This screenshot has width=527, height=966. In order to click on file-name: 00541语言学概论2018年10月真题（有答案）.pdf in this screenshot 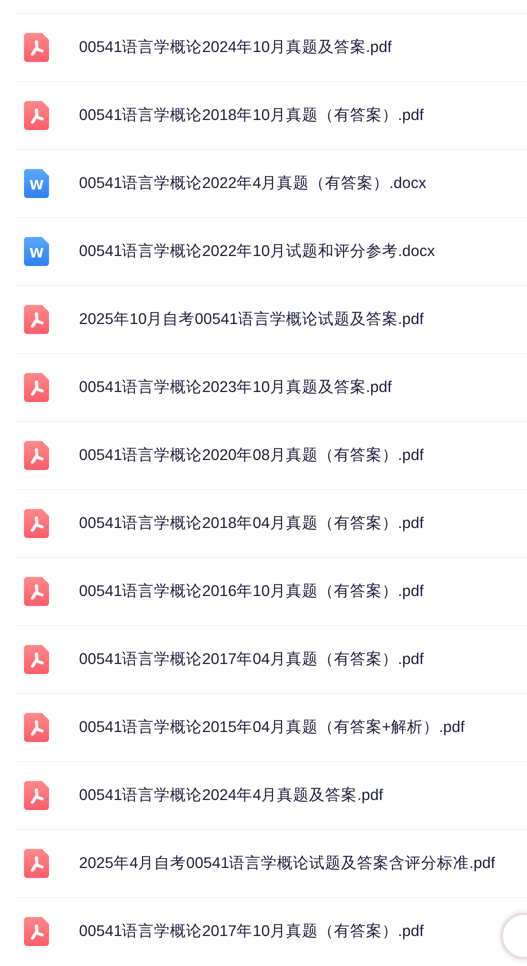, I will do `click(251, 116)`.